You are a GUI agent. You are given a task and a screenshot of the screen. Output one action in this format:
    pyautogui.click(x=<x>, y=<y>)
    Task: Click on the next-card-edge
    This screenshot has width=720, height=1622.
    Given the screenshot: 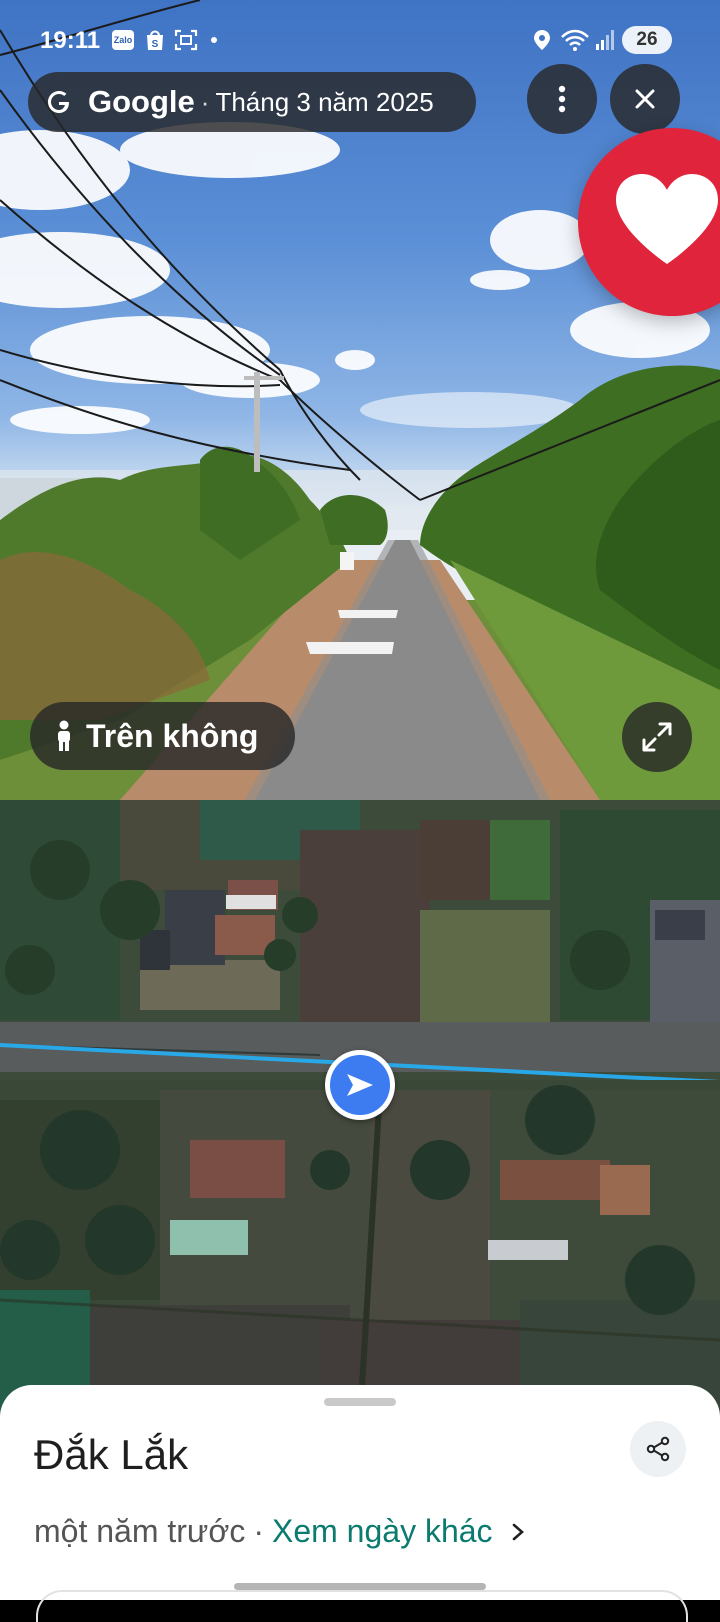 What is the action you would take?
    pyautogui.click(x=362, y=1606)
    